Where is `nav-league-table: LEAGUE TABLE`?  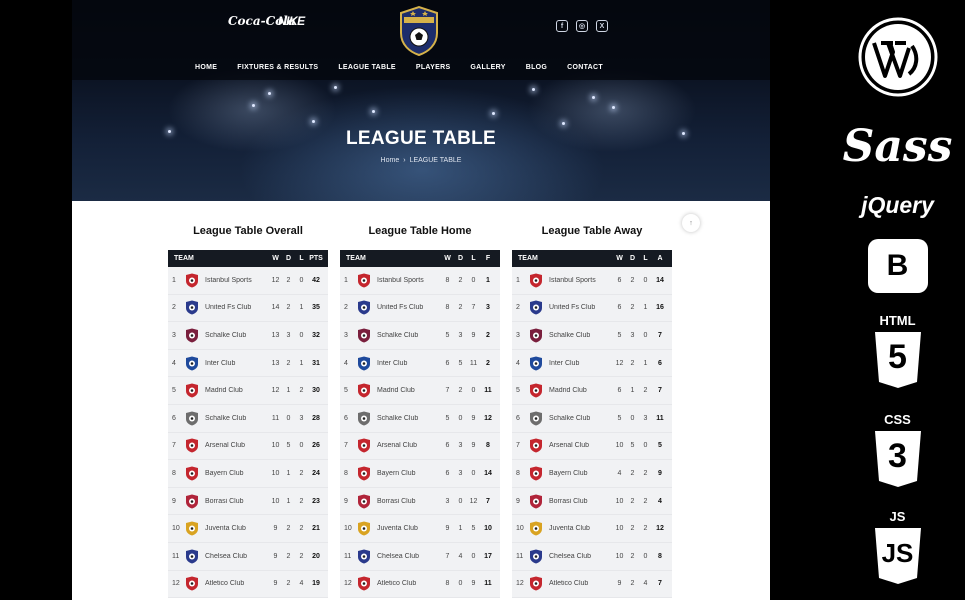 nav-league-table: LEAGUE TABLE is located at coordinates (367, 67).